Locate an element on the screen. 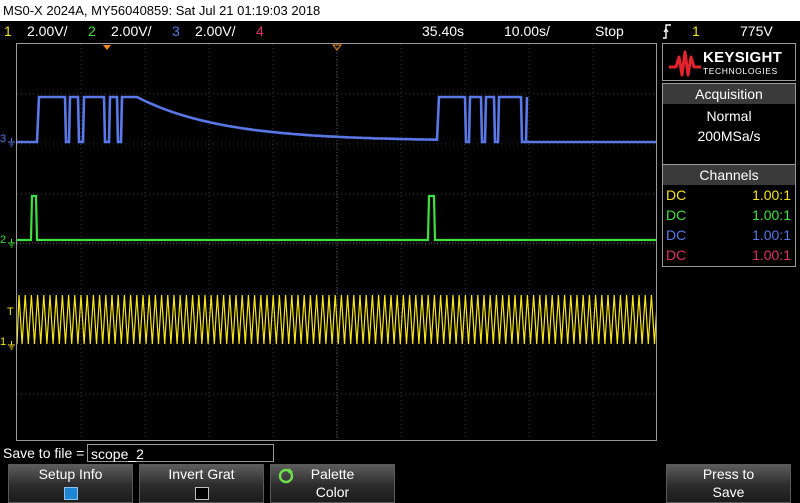 The width and height of the screenshot is (800, 503). ch2-ground-marker: 2 is located at coordinates (8, 242).